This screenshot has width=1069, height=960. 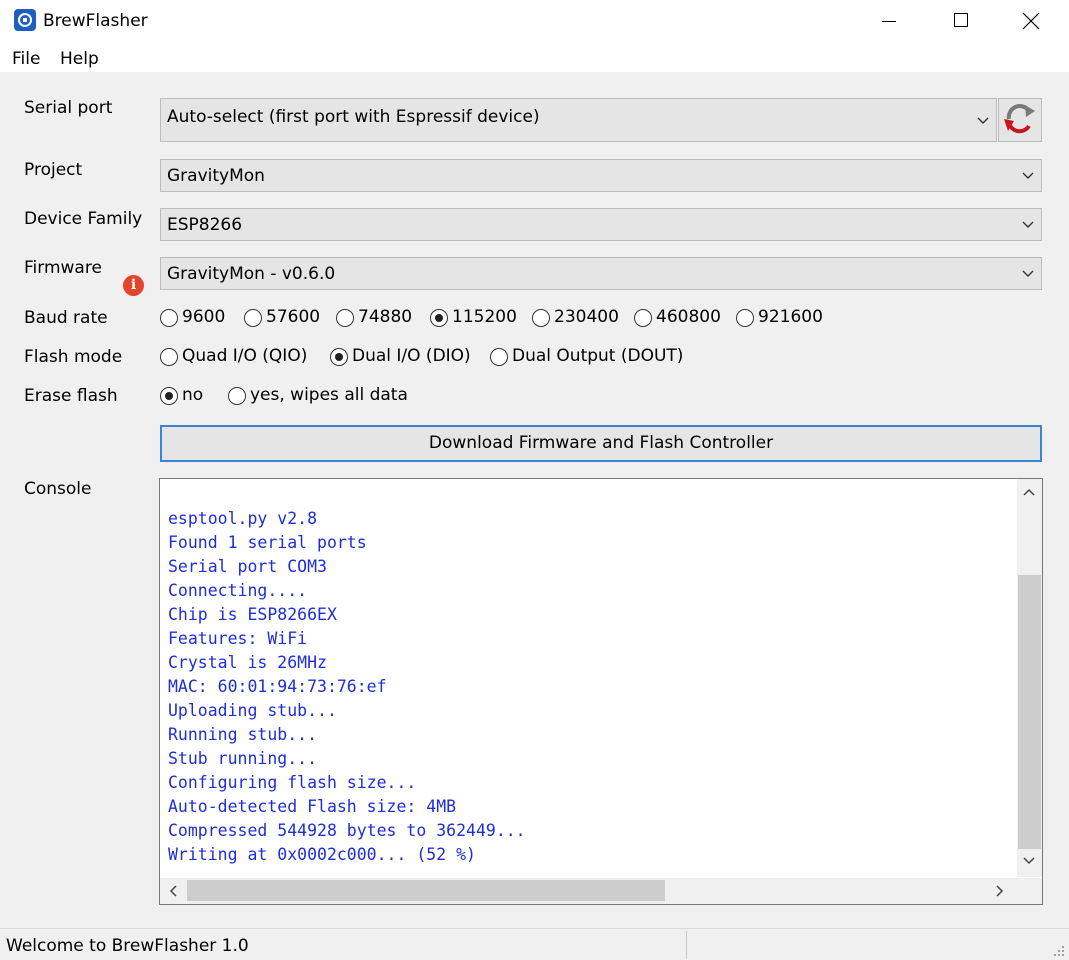 What do you see at coordinates (79, 59) in the screenshot?
I see `menu-help: Help` at bounding box center [79, 59].